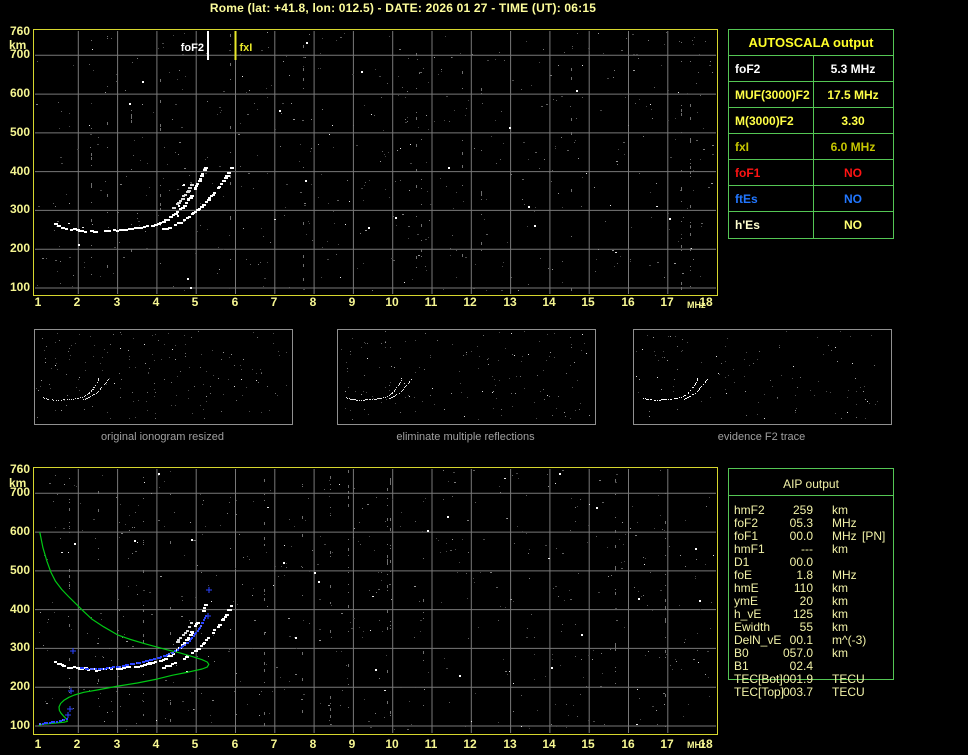 This screenshot has height=755, width=968. I want to click on autoscala-row-m3000f2: M(3000)F2 3.30, so click(811, 121).